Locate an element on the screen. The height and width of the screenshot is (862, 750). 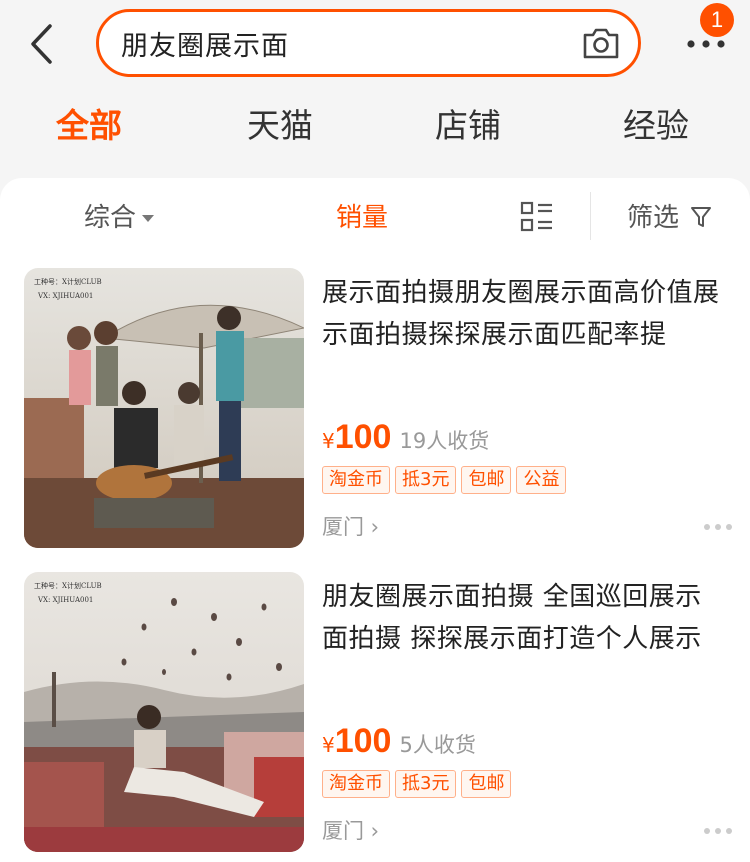
tag-list: 淘金币 抵3元 包邮 公益 is located at coordinates (444, 480).